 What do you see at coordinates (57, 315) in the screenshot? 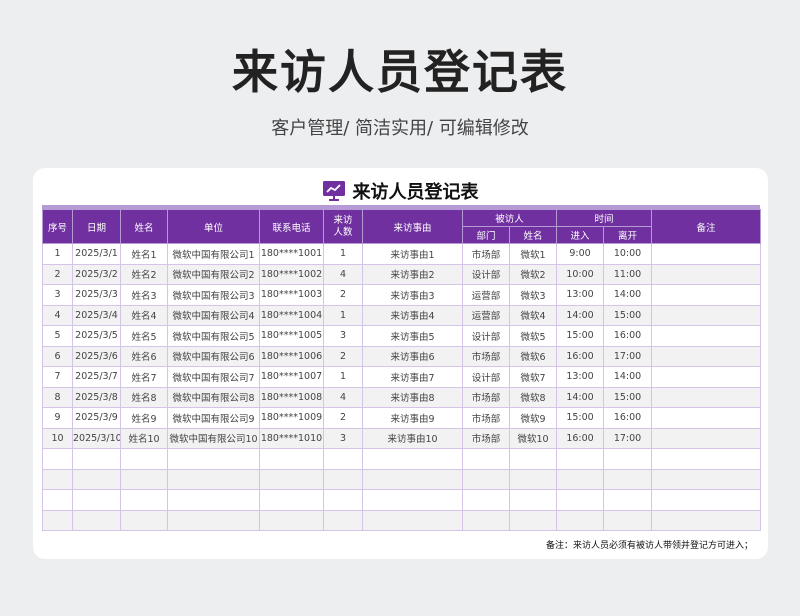
I see `cell-seq: 4` at bounding box center [57, 315].